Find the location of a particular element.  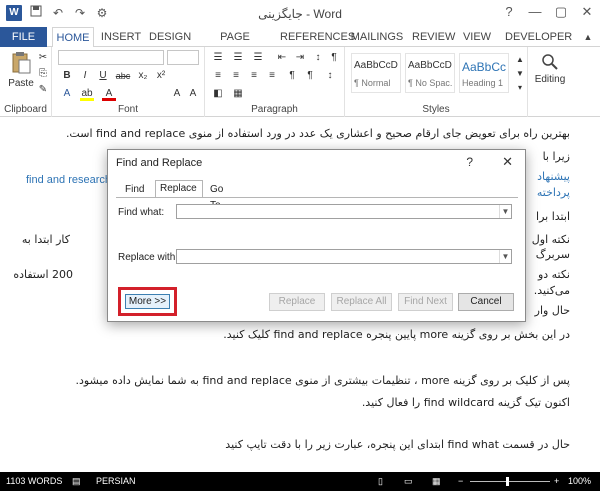

zoom-in-button: + is located at coordinates (556, 481).